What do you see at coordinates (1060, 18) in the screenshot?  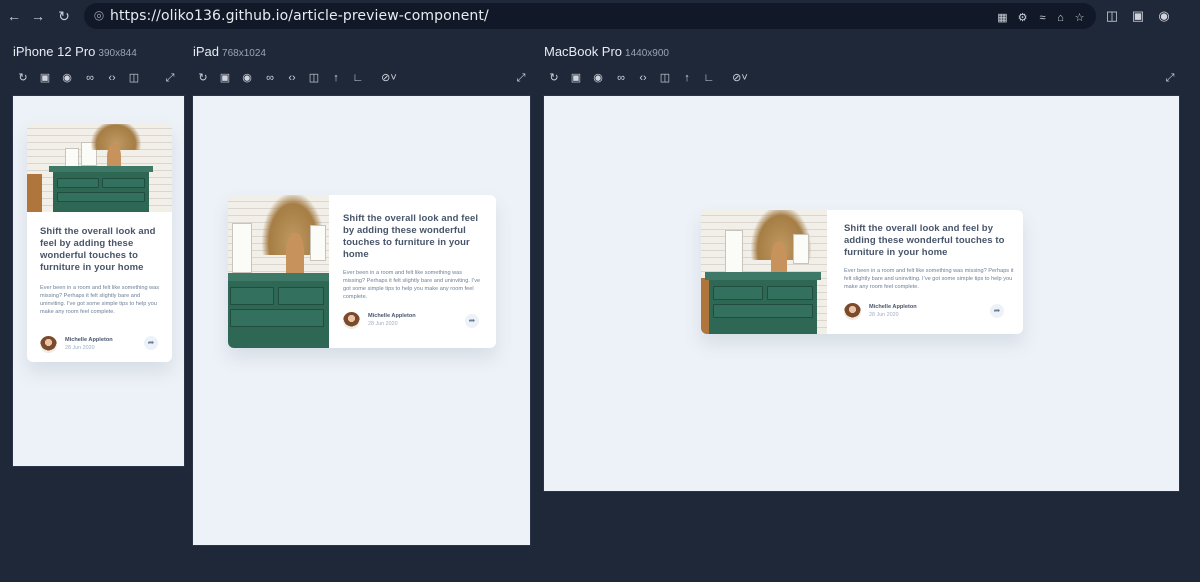 I see `home-icon: ⌂` at bounding box center [1060, 18].